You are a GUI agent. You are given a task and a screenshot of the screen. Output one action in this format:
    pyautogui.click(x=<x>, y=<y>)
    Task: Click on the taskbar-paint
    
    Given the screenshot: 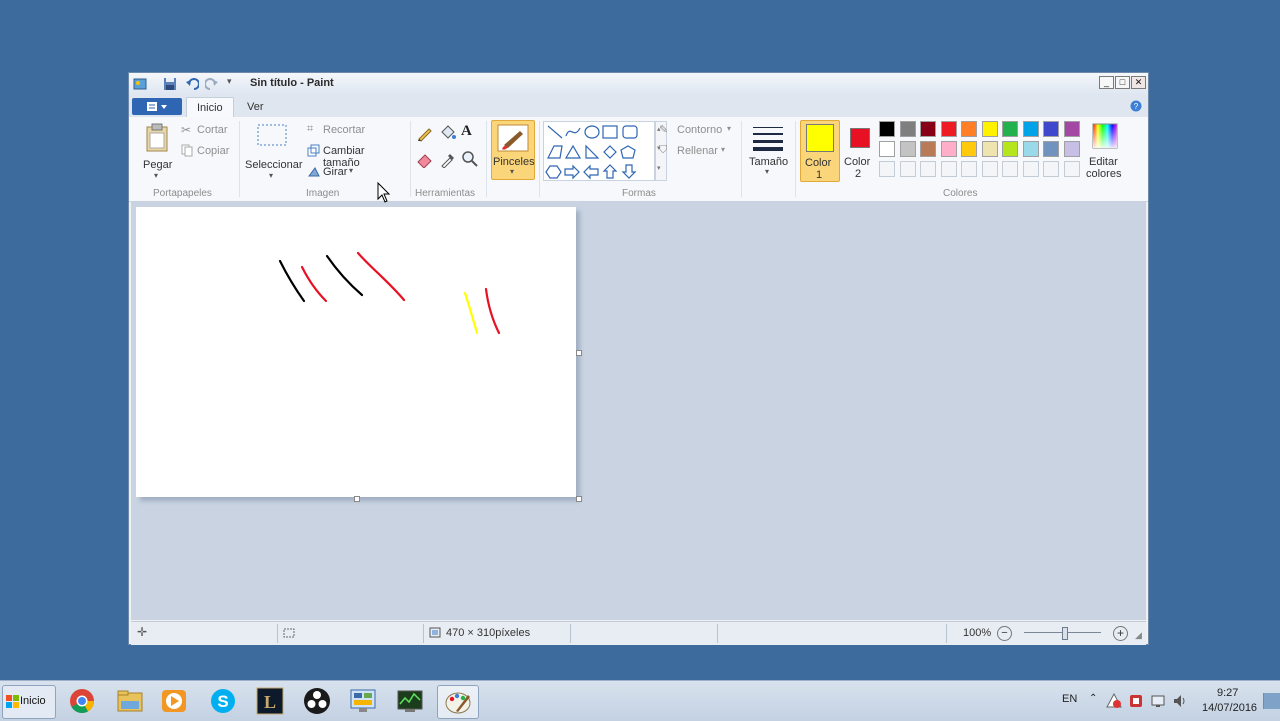 What is the action you would take?
    pyautogui.click(x=458, y=702)
    